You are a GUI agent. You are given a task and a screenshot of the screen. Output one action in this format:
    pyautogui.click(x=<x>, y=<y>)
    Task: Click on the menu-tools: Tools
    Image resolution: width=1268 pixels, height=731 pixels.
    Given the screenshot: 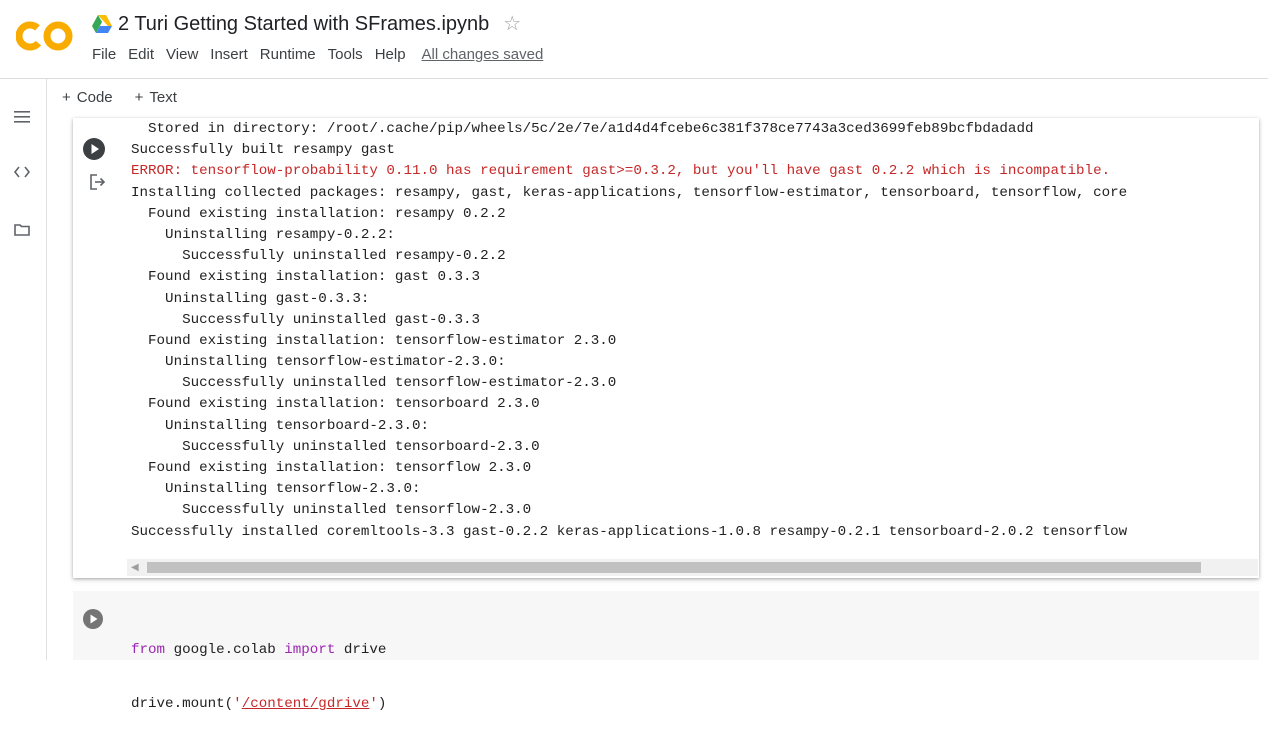 What is the action you would take?
    pyautogui.click(x=345, y=54)
    